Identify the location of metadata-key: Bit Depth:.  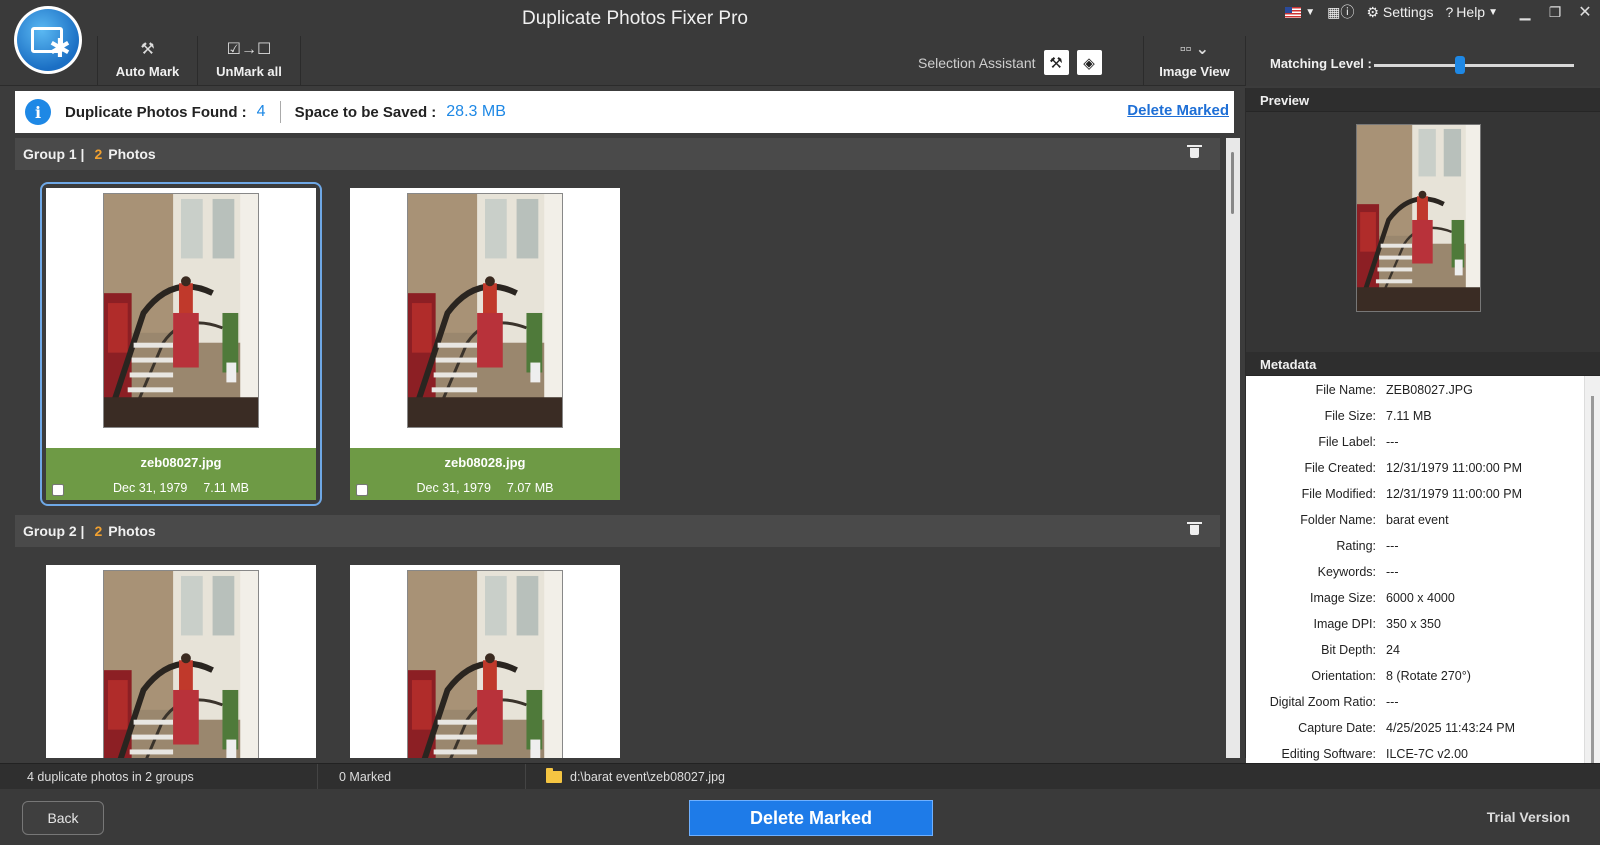
(1348, 650).